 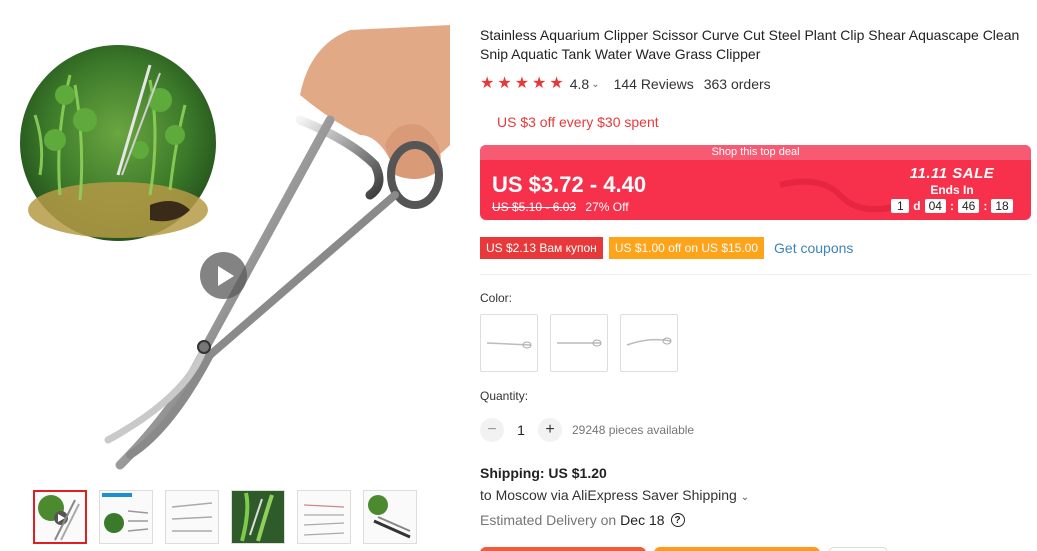 What do you see at coordinates (686, 248) in the screenshot?
I see `coupon-badge: US $1.00 off on US $15.00` at bounding box center [686, 248].